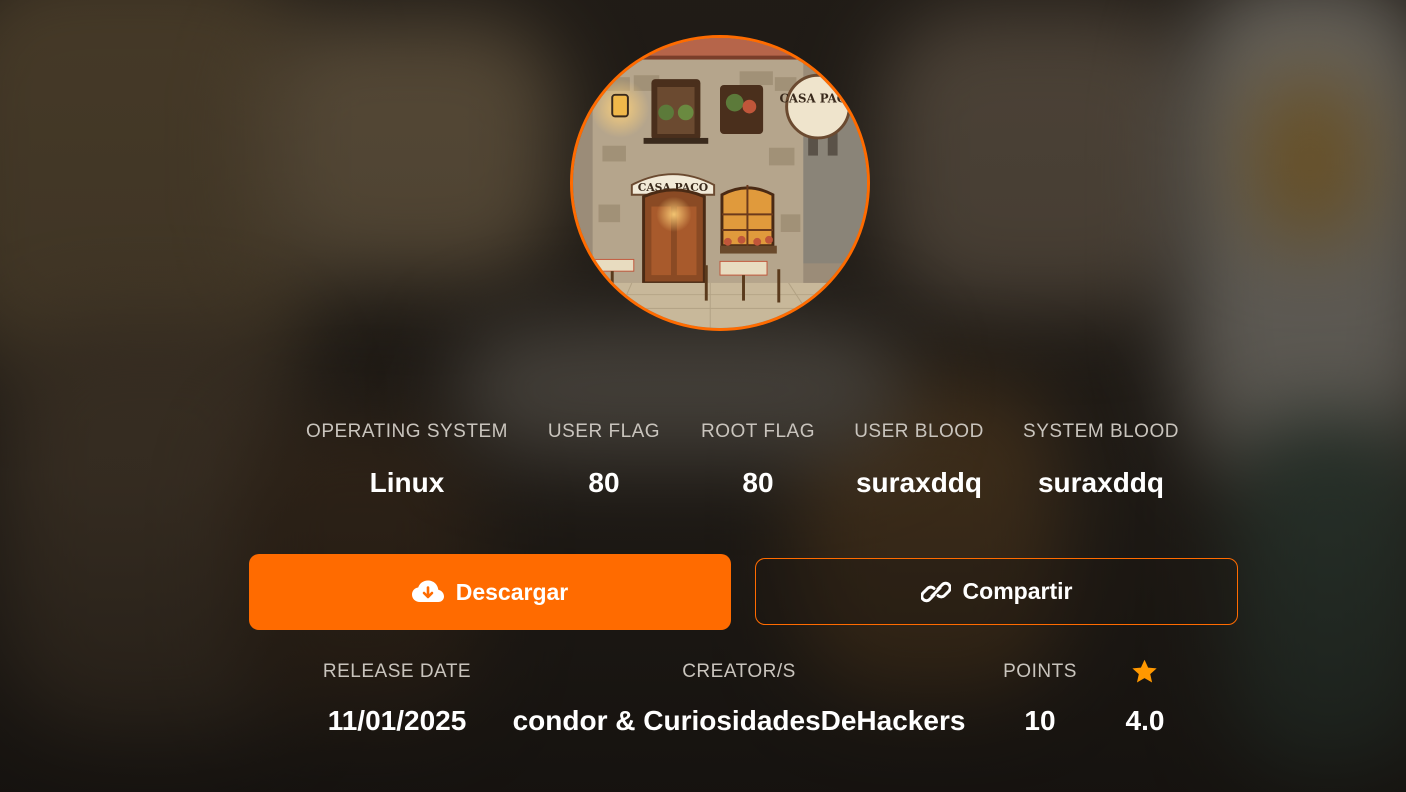 The height and width of the screenshot is (792, 1406). I want to click on link-icon, so click(935, 591).